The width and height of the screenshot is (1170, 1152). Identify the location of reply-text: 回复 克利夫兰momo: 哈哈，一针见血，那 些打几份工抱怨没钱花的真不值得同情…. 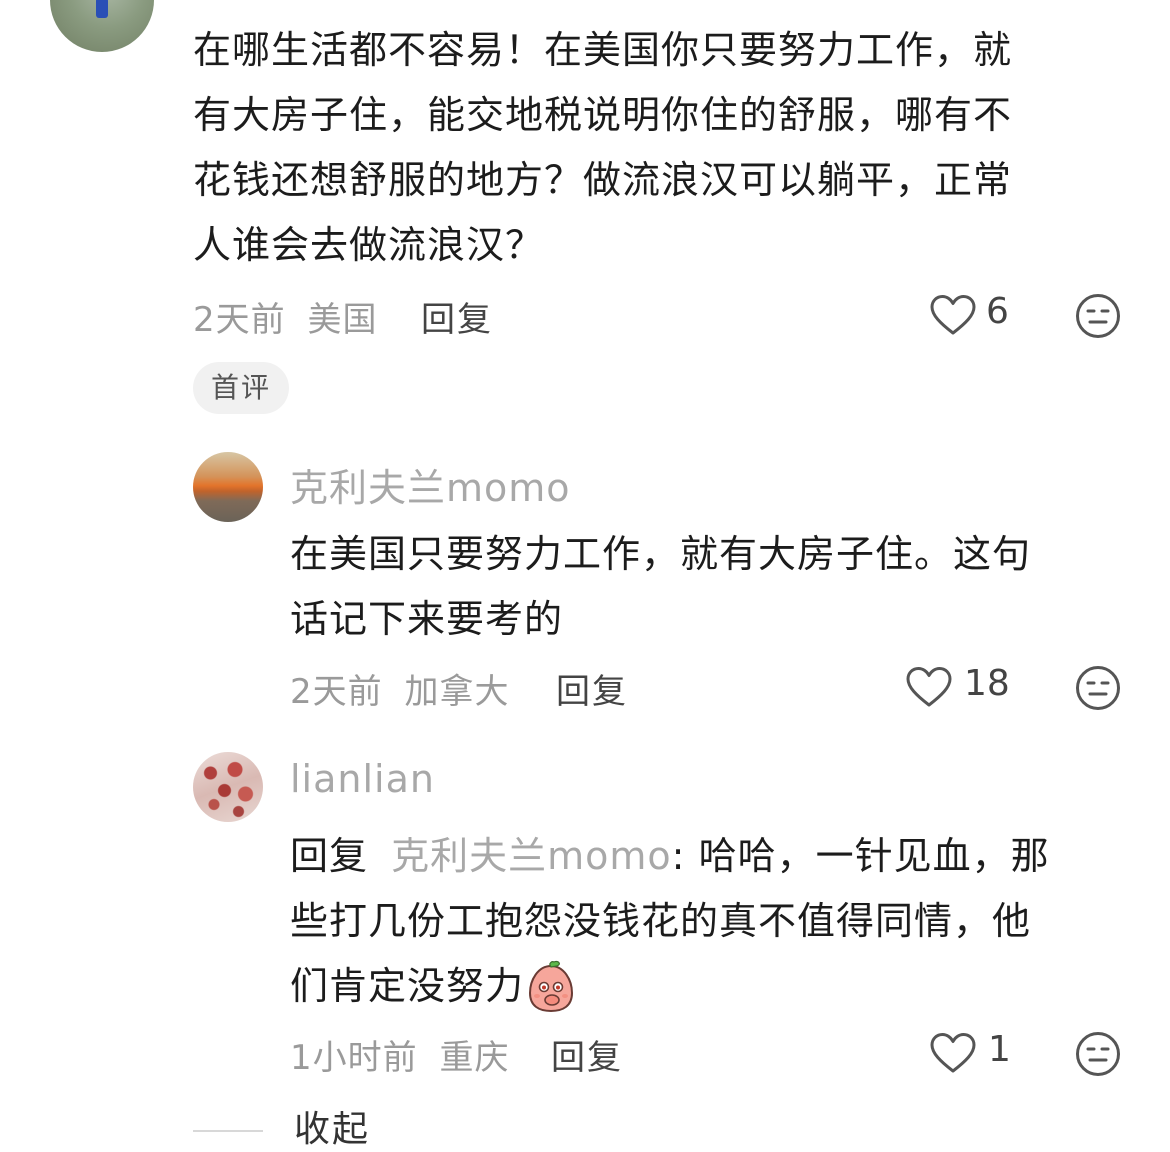
(705, 921).